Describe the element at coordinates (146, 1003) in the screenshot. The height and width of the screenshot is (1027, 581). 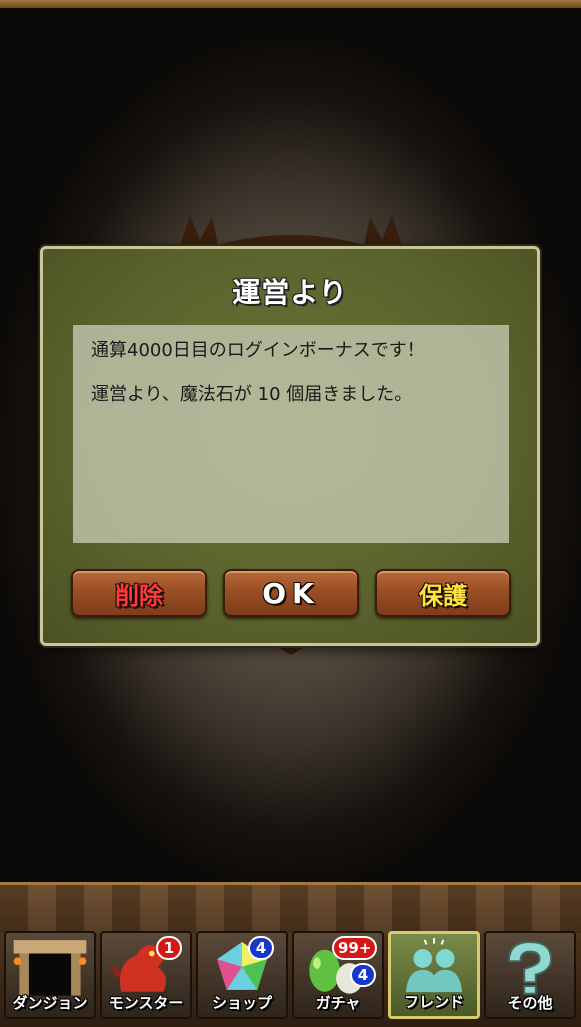
I see `nav-label-monster: モンスター` at that location.